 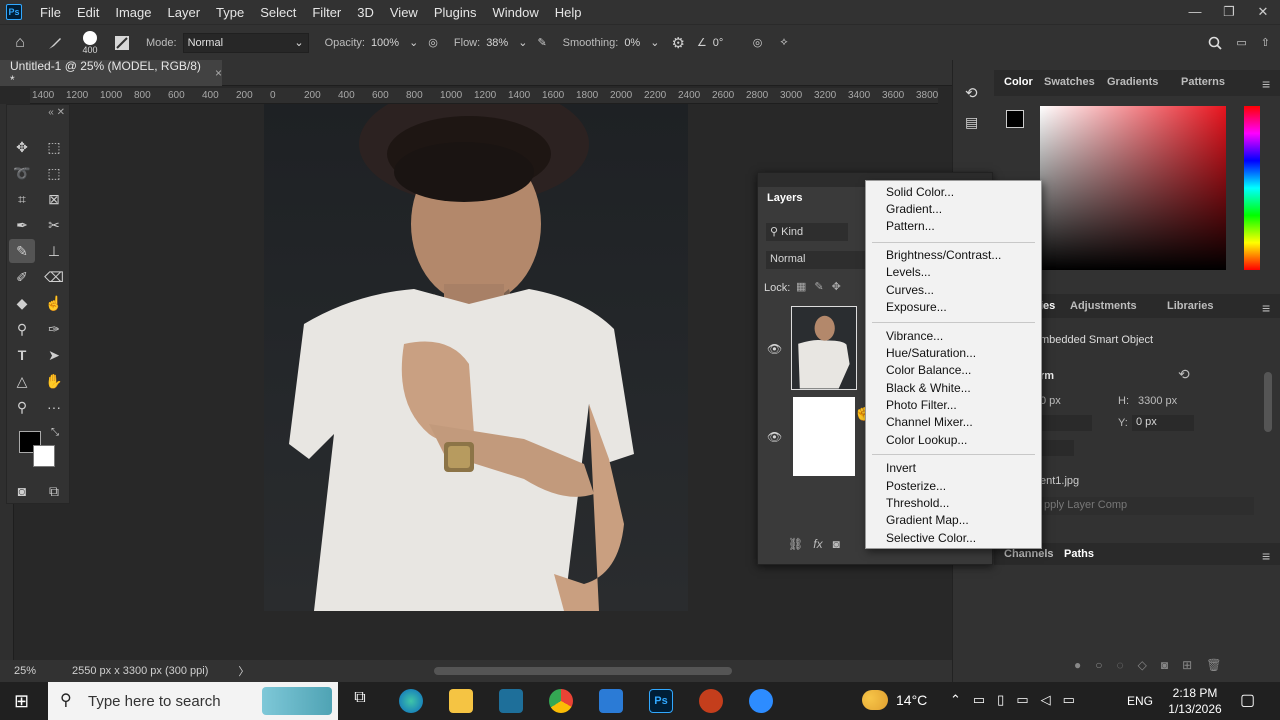 I want to click on taskbar-search-box: ⚲ Type here to search, so click(x=193, y=701).